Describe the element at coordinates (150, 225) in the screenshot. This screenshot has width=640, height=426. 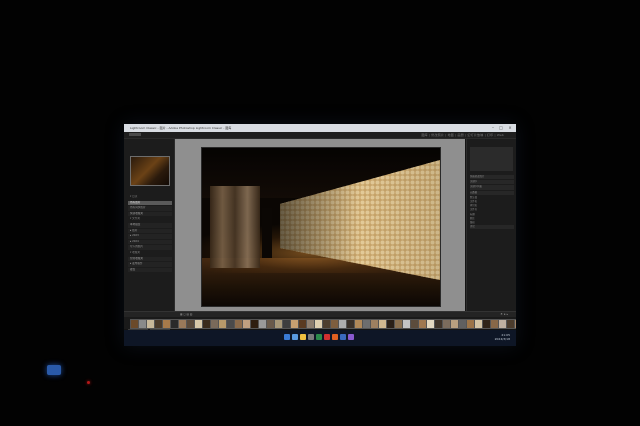
I see `left-panel-row: 本地磁盘` at that location.